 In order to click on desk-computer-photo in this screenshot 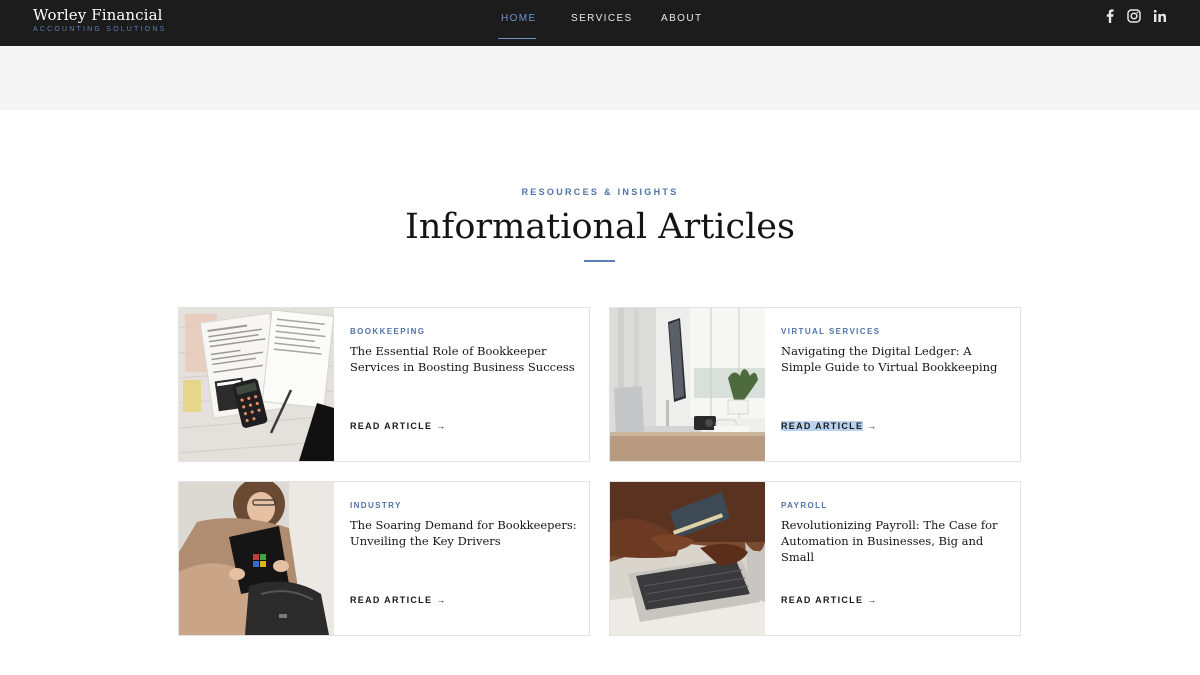, I will do `click(687, 384)`.